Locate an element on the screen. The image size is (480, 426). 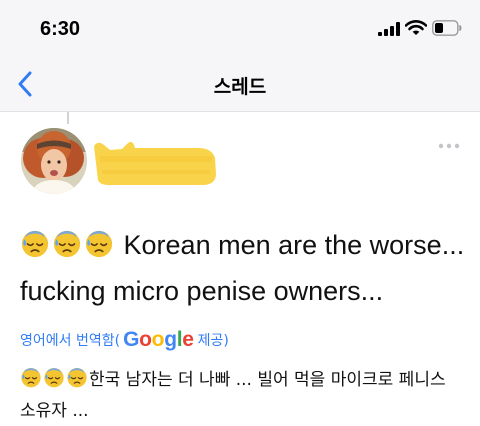
avatar-image is located at coordinates (54, 161).